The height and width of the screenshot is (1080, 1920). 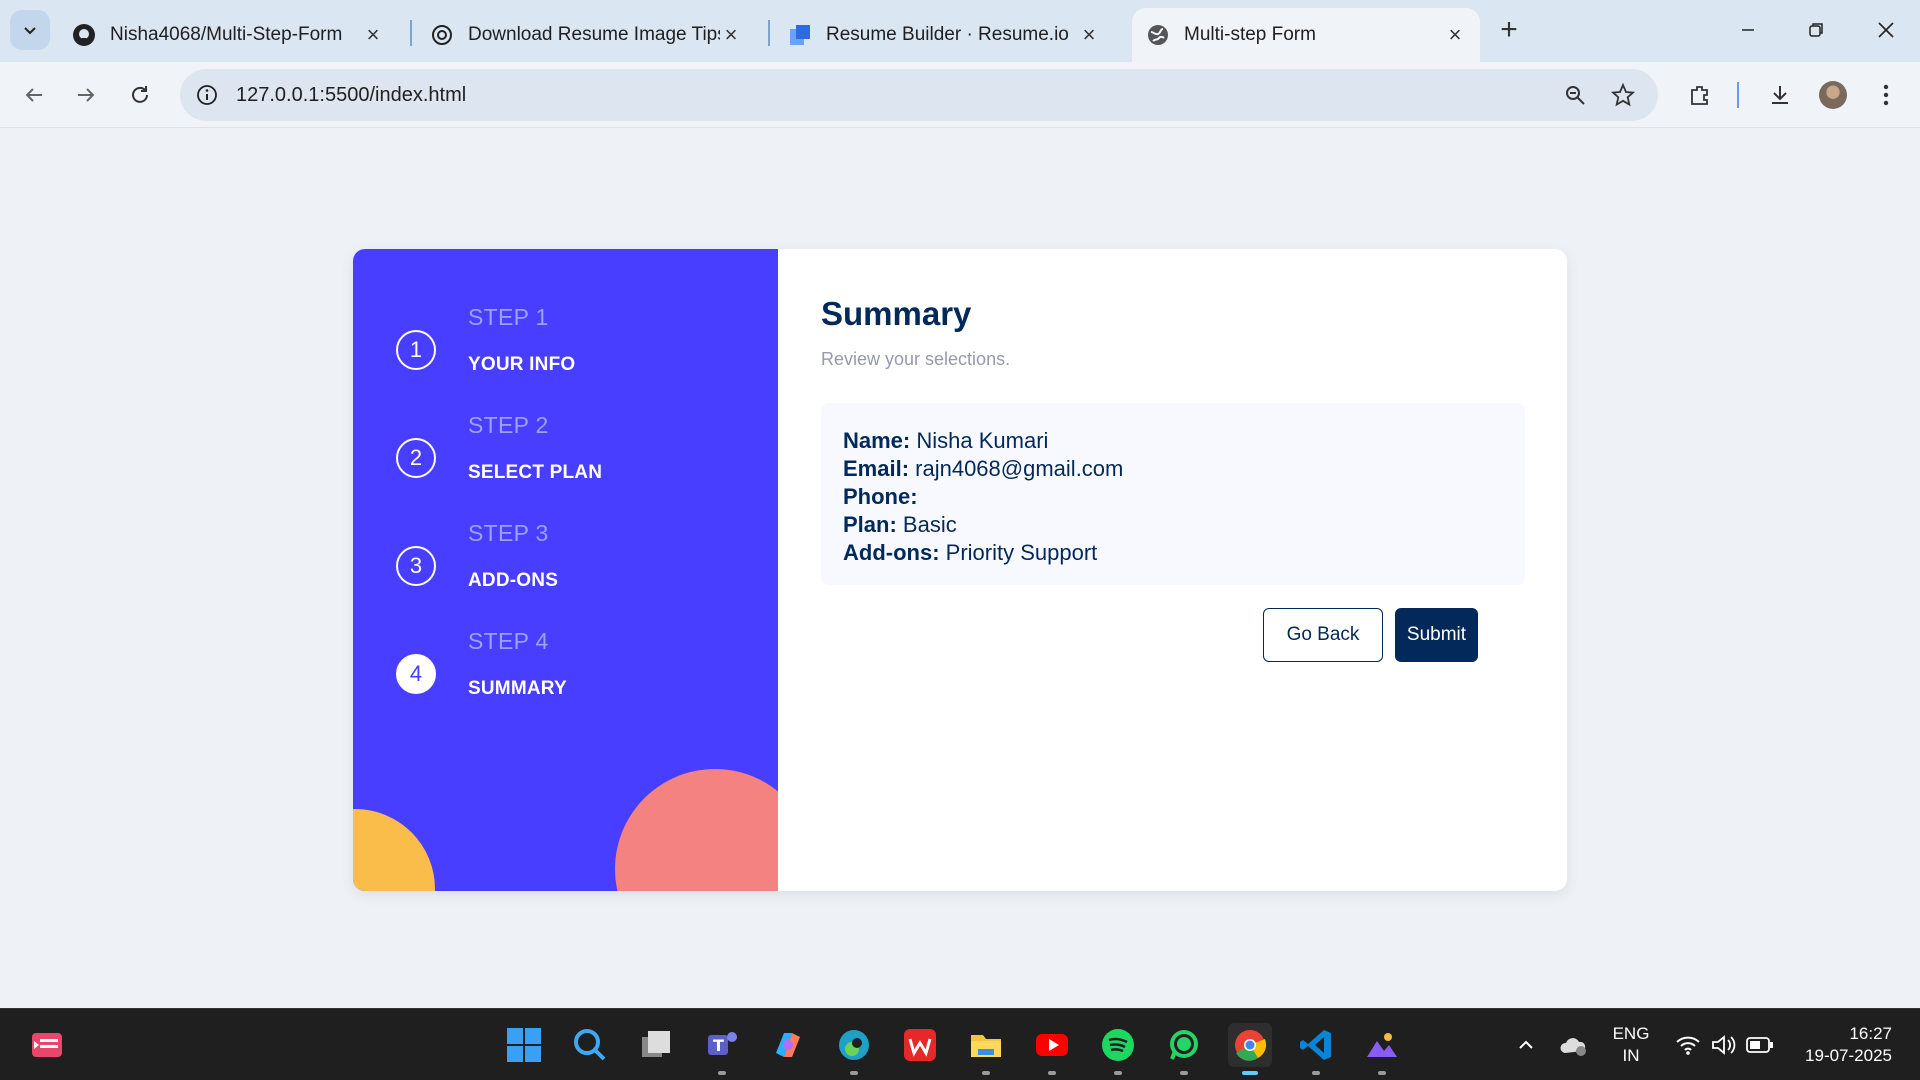 I want to click on task-view-icon, so click(x=656, y=1045).